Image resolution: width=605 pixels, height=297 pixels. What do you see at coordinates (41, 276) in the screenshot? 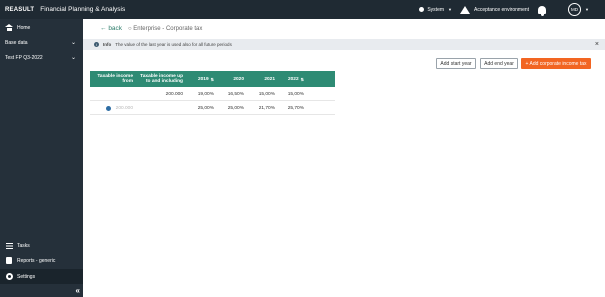
I see `sidebar-item-settings: Settings` at bounding box center [41, 276].